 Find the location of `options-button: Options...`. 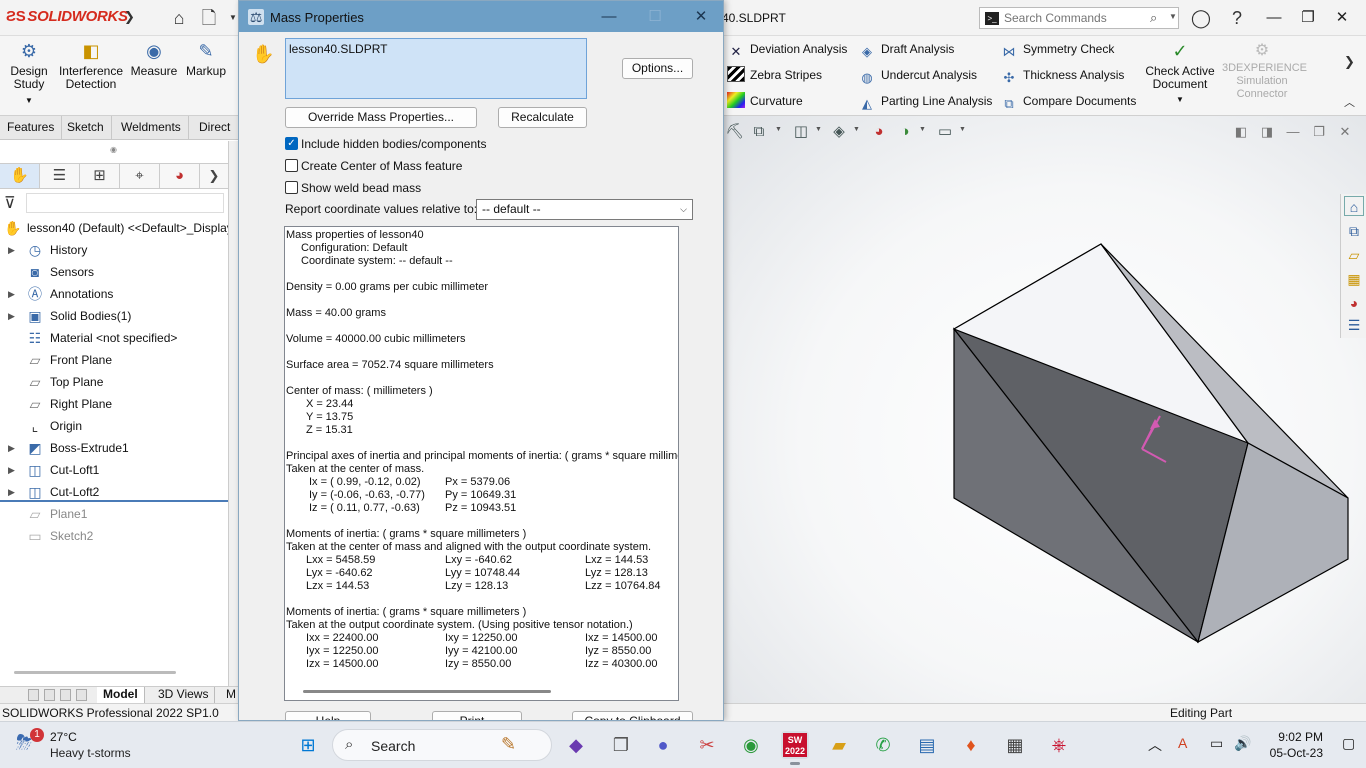

options-button: Options... is located at coordinates (657, 68).